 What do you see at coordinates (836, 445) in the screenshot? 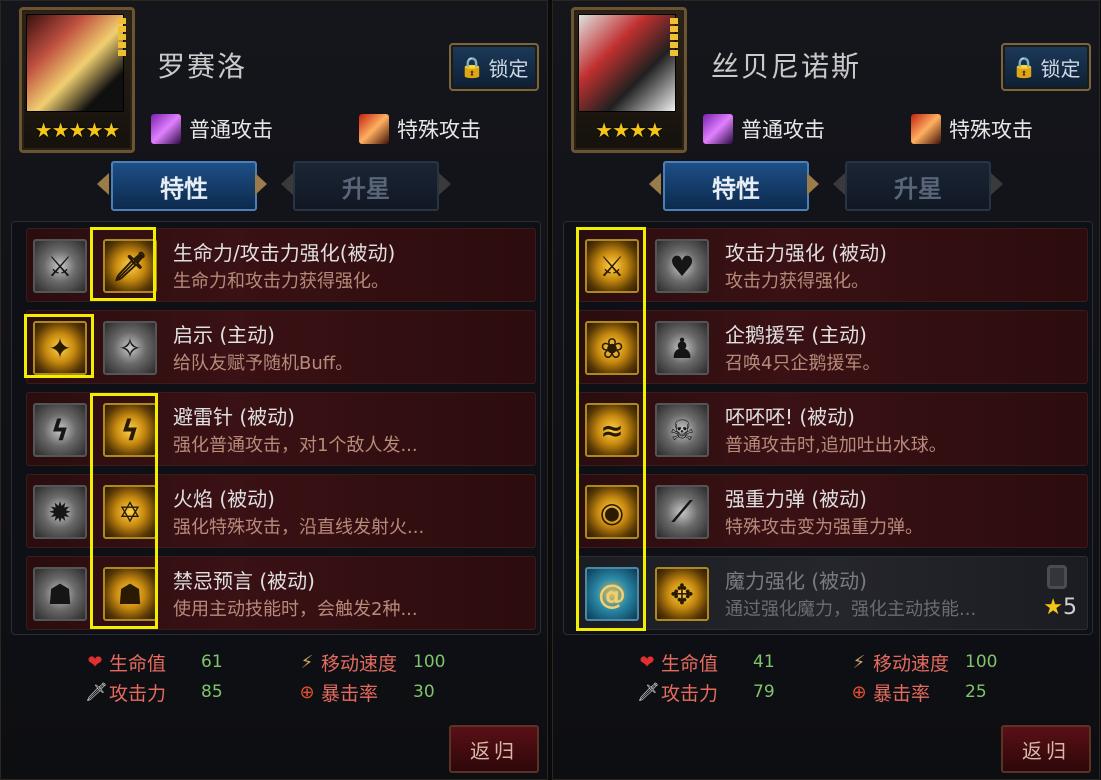
I see `skill-desc: 普通攻击时,追加吐出水球。` at bounding box center [836, 445].